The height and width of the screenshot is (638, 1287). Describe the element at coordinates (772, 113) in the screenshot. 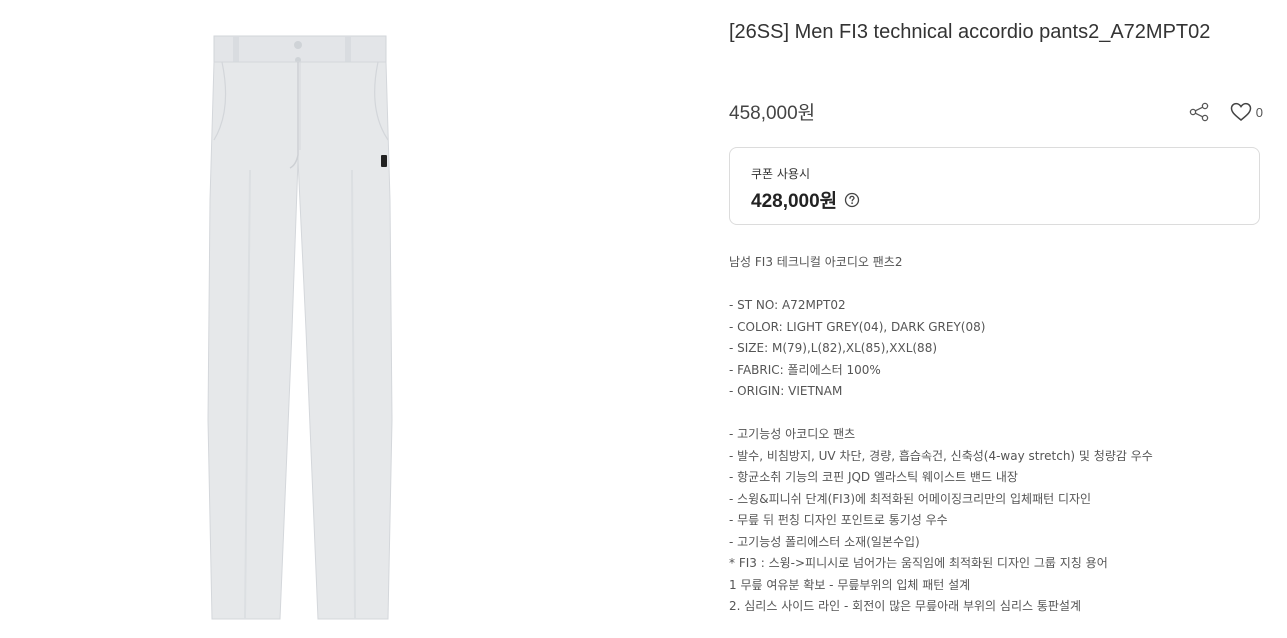

I see `product-price: 458,000원` at that location.